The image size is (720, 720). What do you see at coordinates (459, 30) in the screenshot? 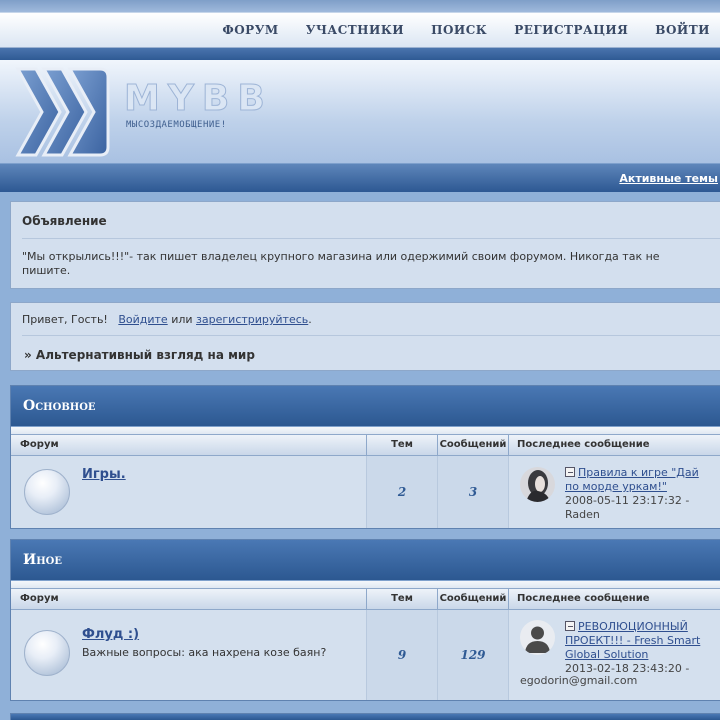
I see `nav-search: ПОИСК` at bounding box center [459, 30].